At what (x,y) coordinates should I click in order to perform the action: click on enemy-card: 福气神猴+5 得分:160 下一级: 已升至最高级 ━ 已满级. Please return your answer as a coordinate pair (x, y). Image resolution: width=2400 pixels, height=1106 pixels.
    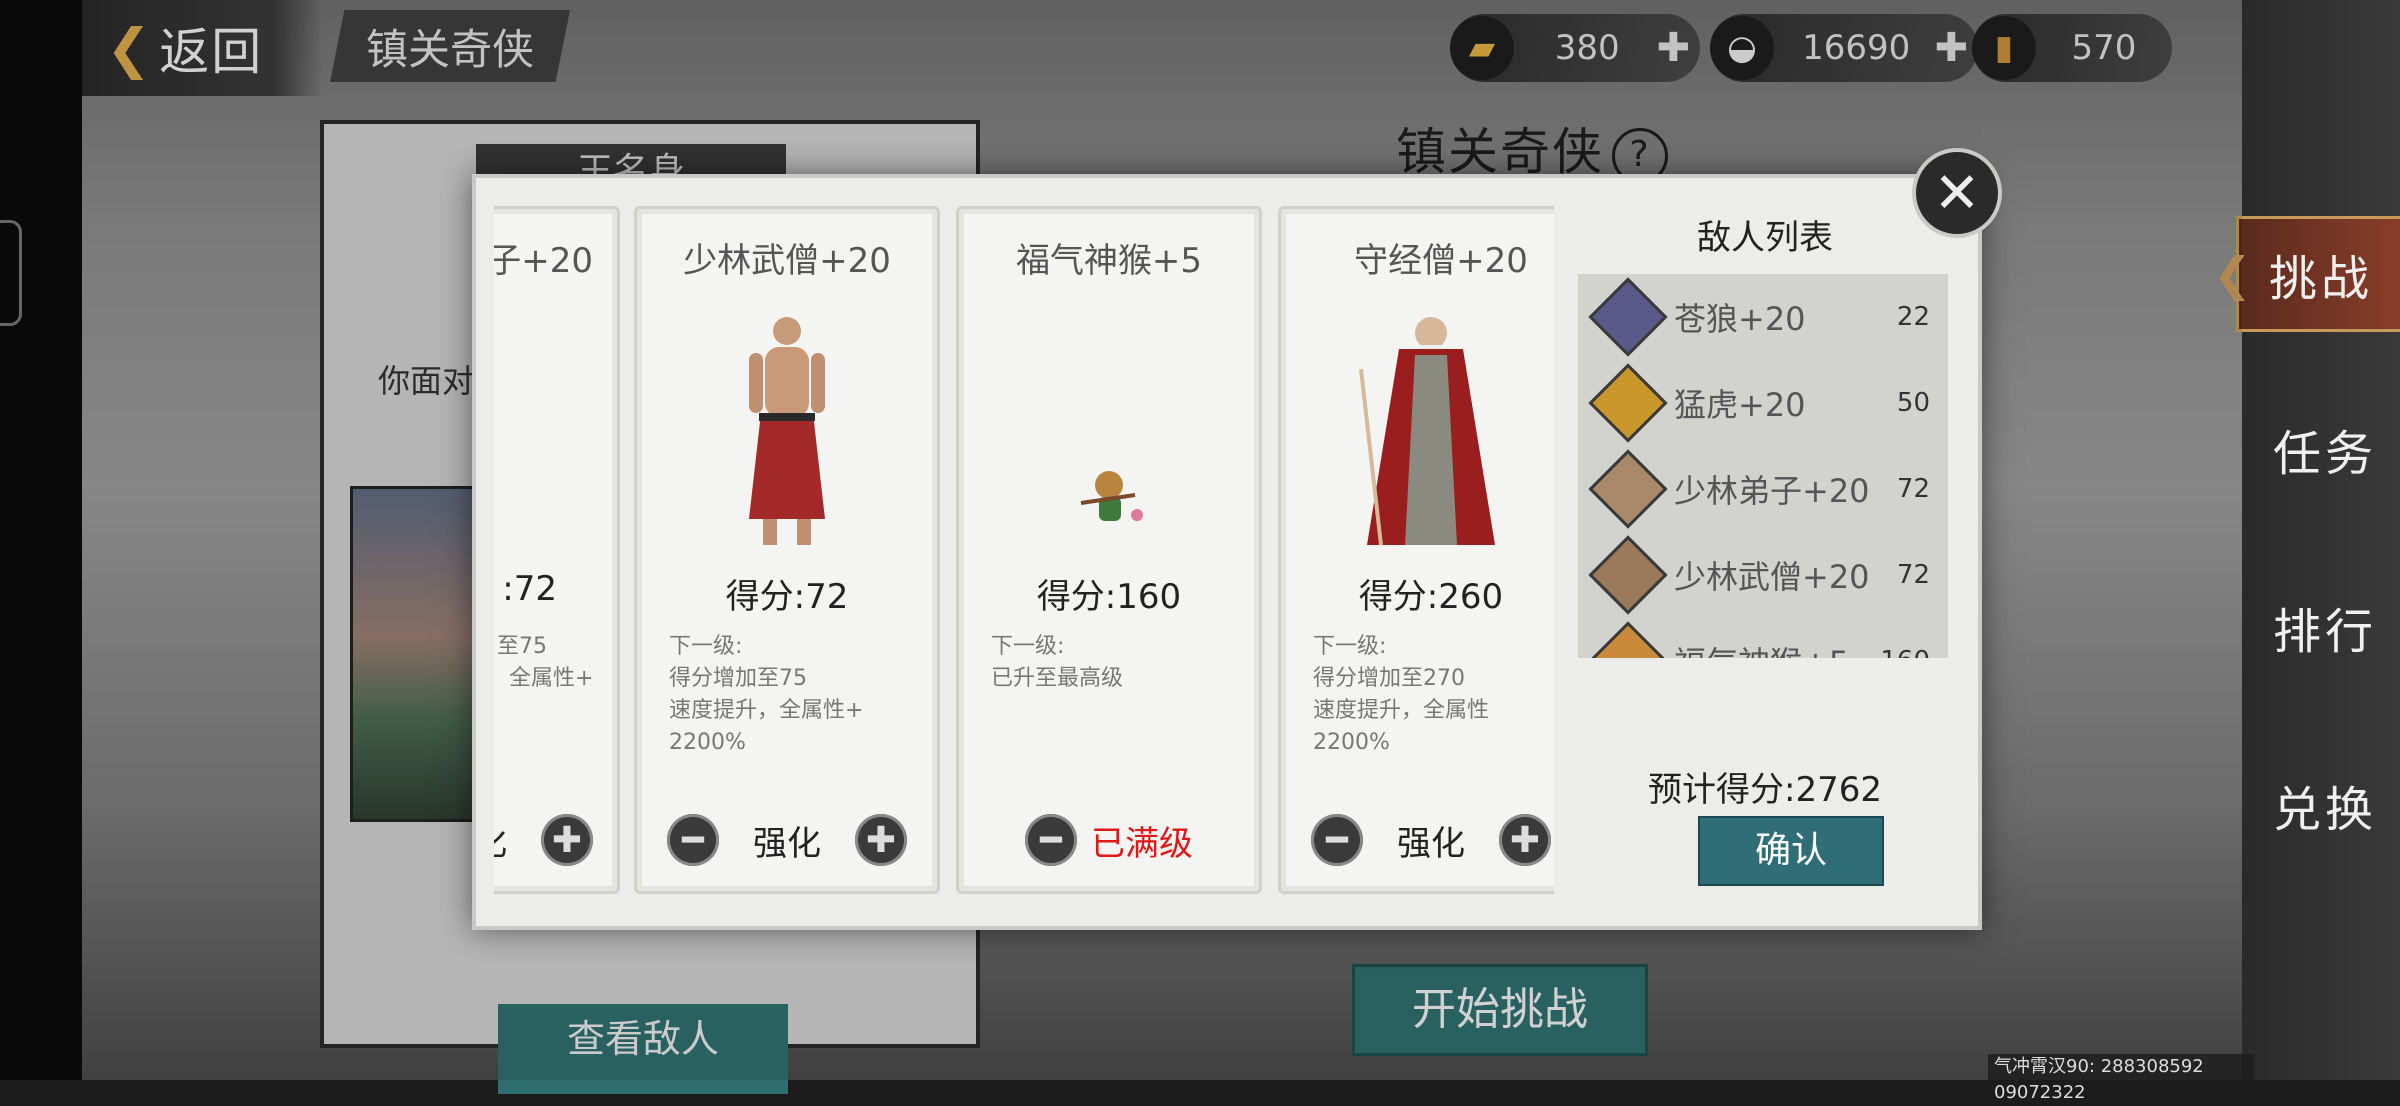
    Looking at the image, I should click on (1109, 550).